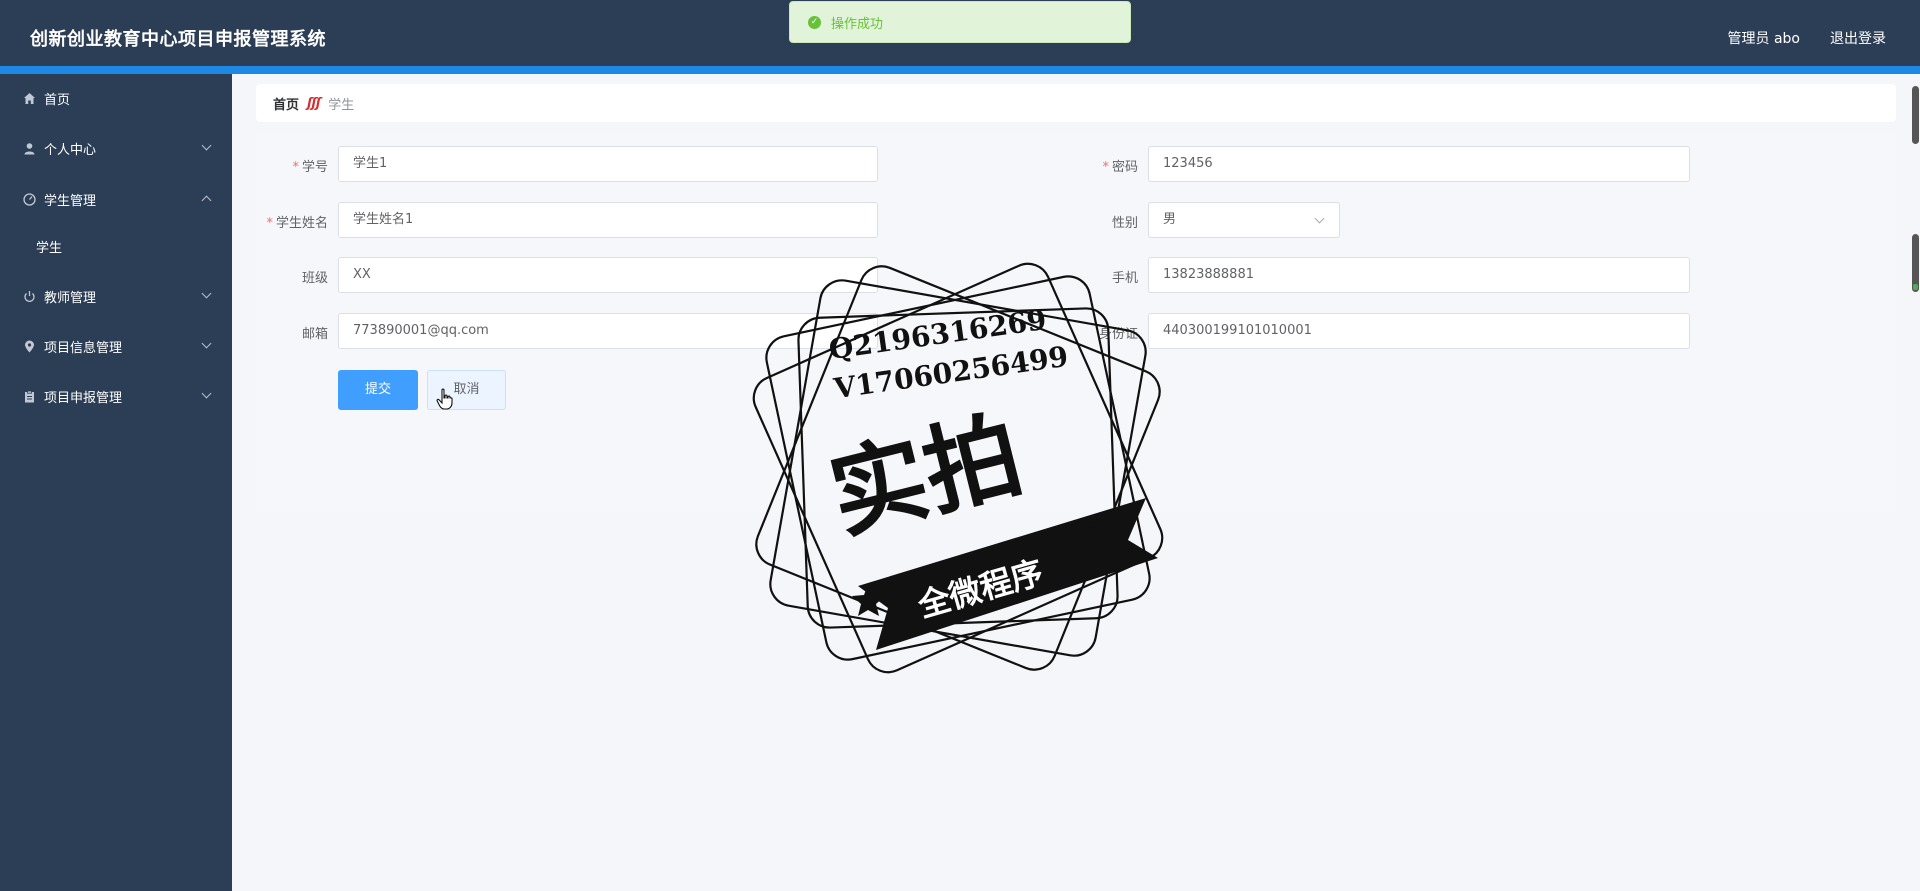 The image size is (1920, 891). What do you see at coordinates (960, 70) in the screenshot?
I see `header-accent-bar` at bounding box center [960, 70].